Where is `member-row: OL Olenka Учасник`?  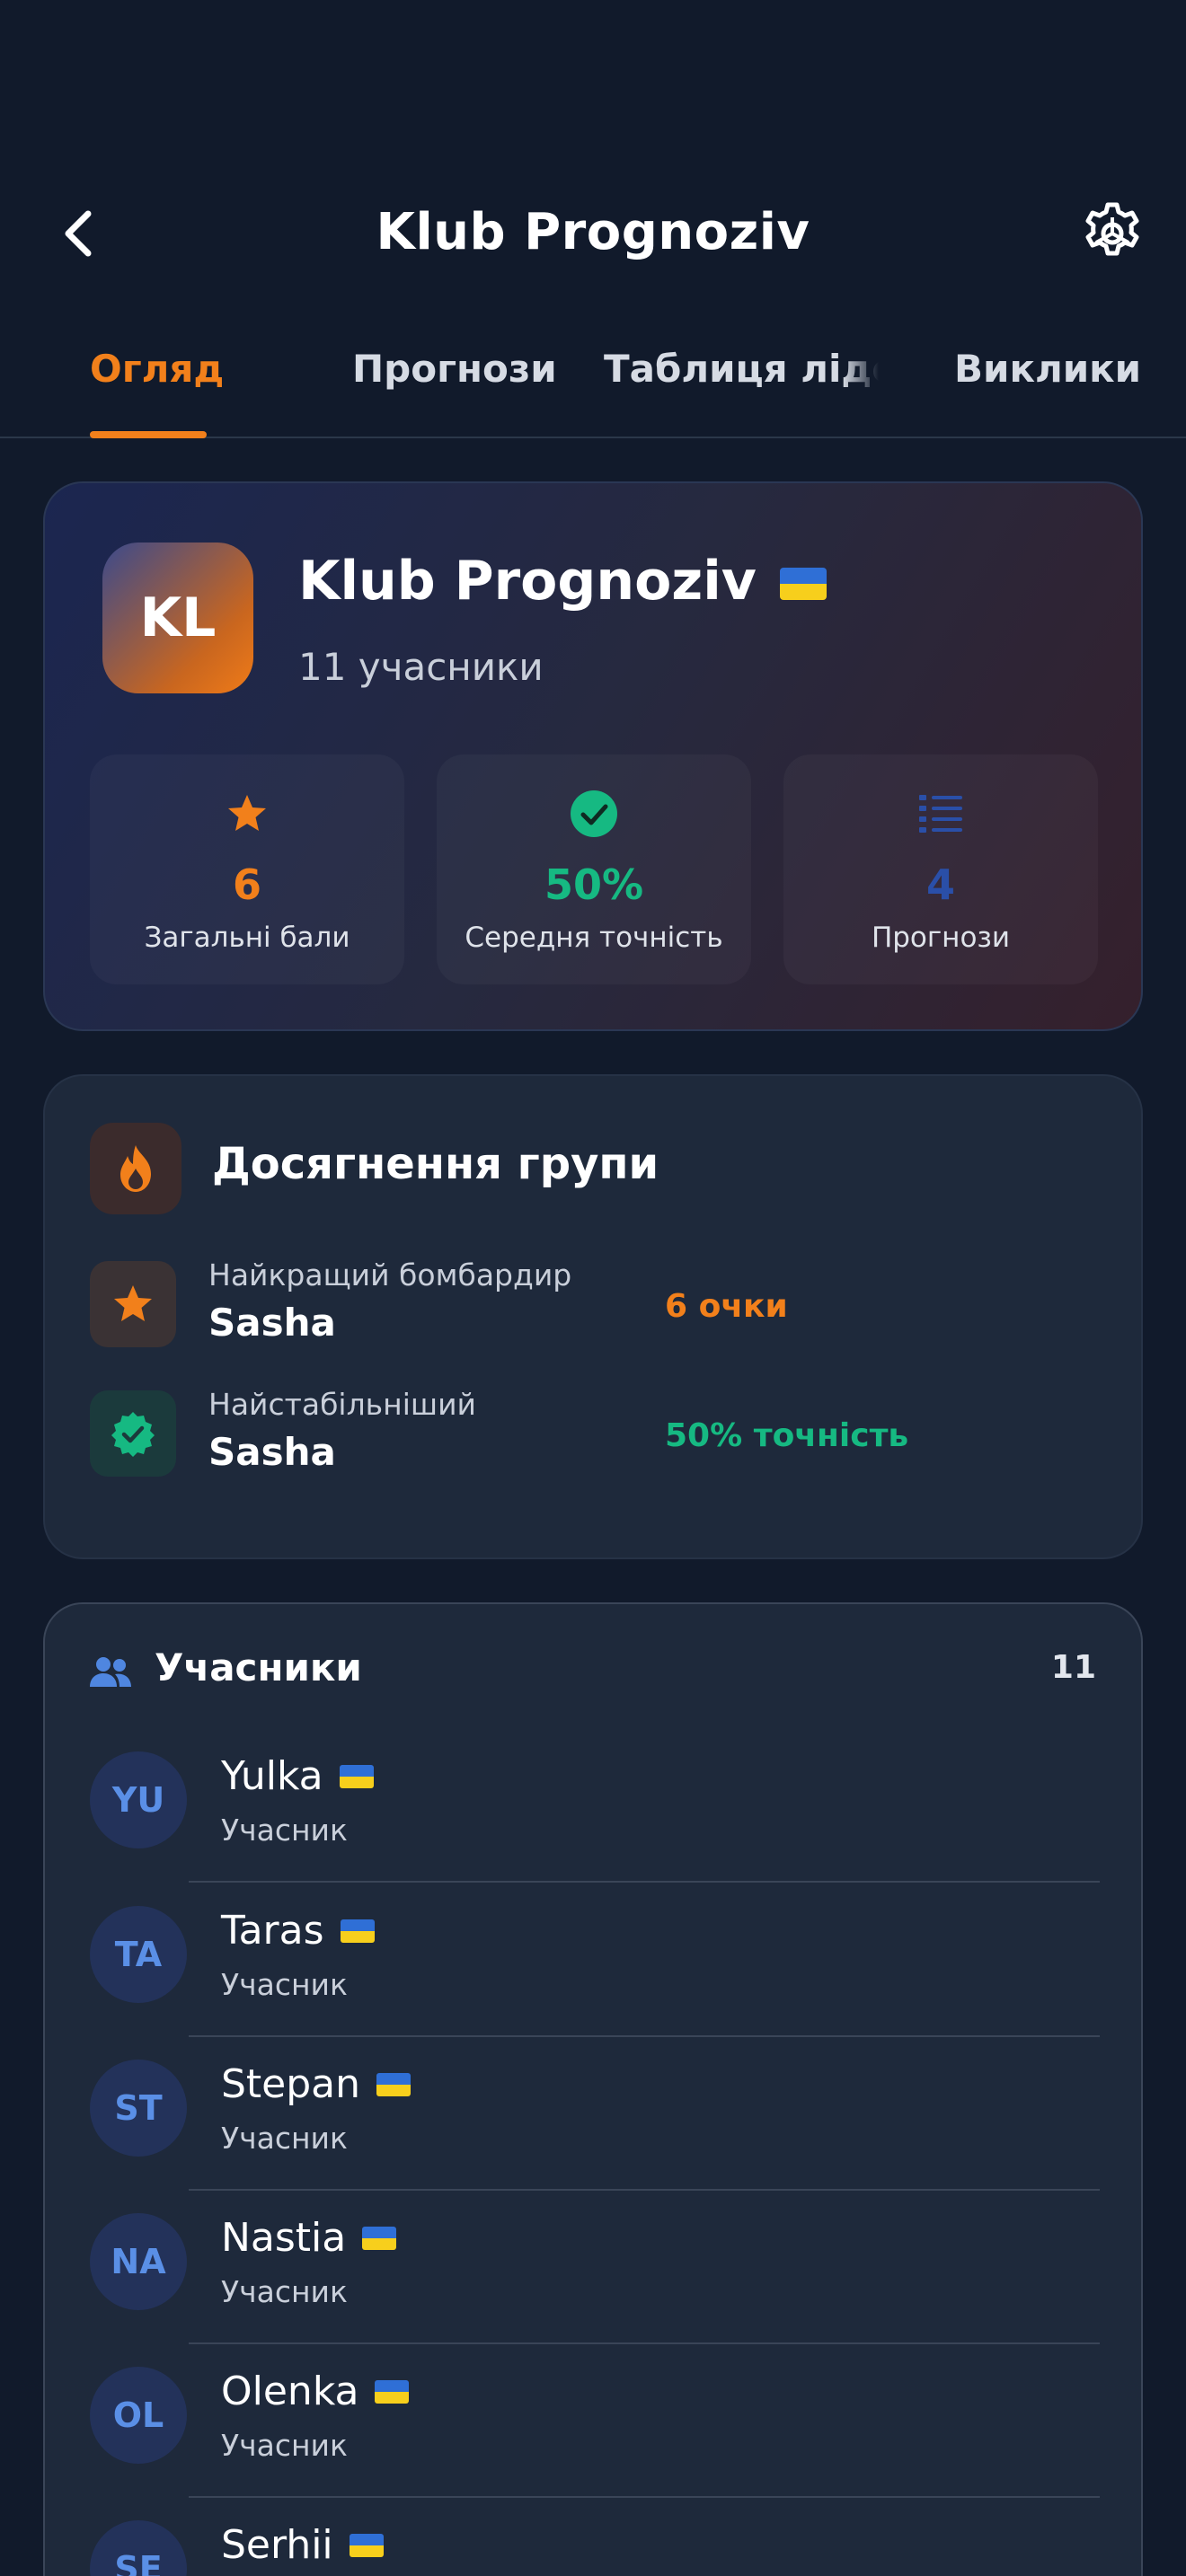
member-row: OL Olenka Учасник is located at coordinates (595, 2433).